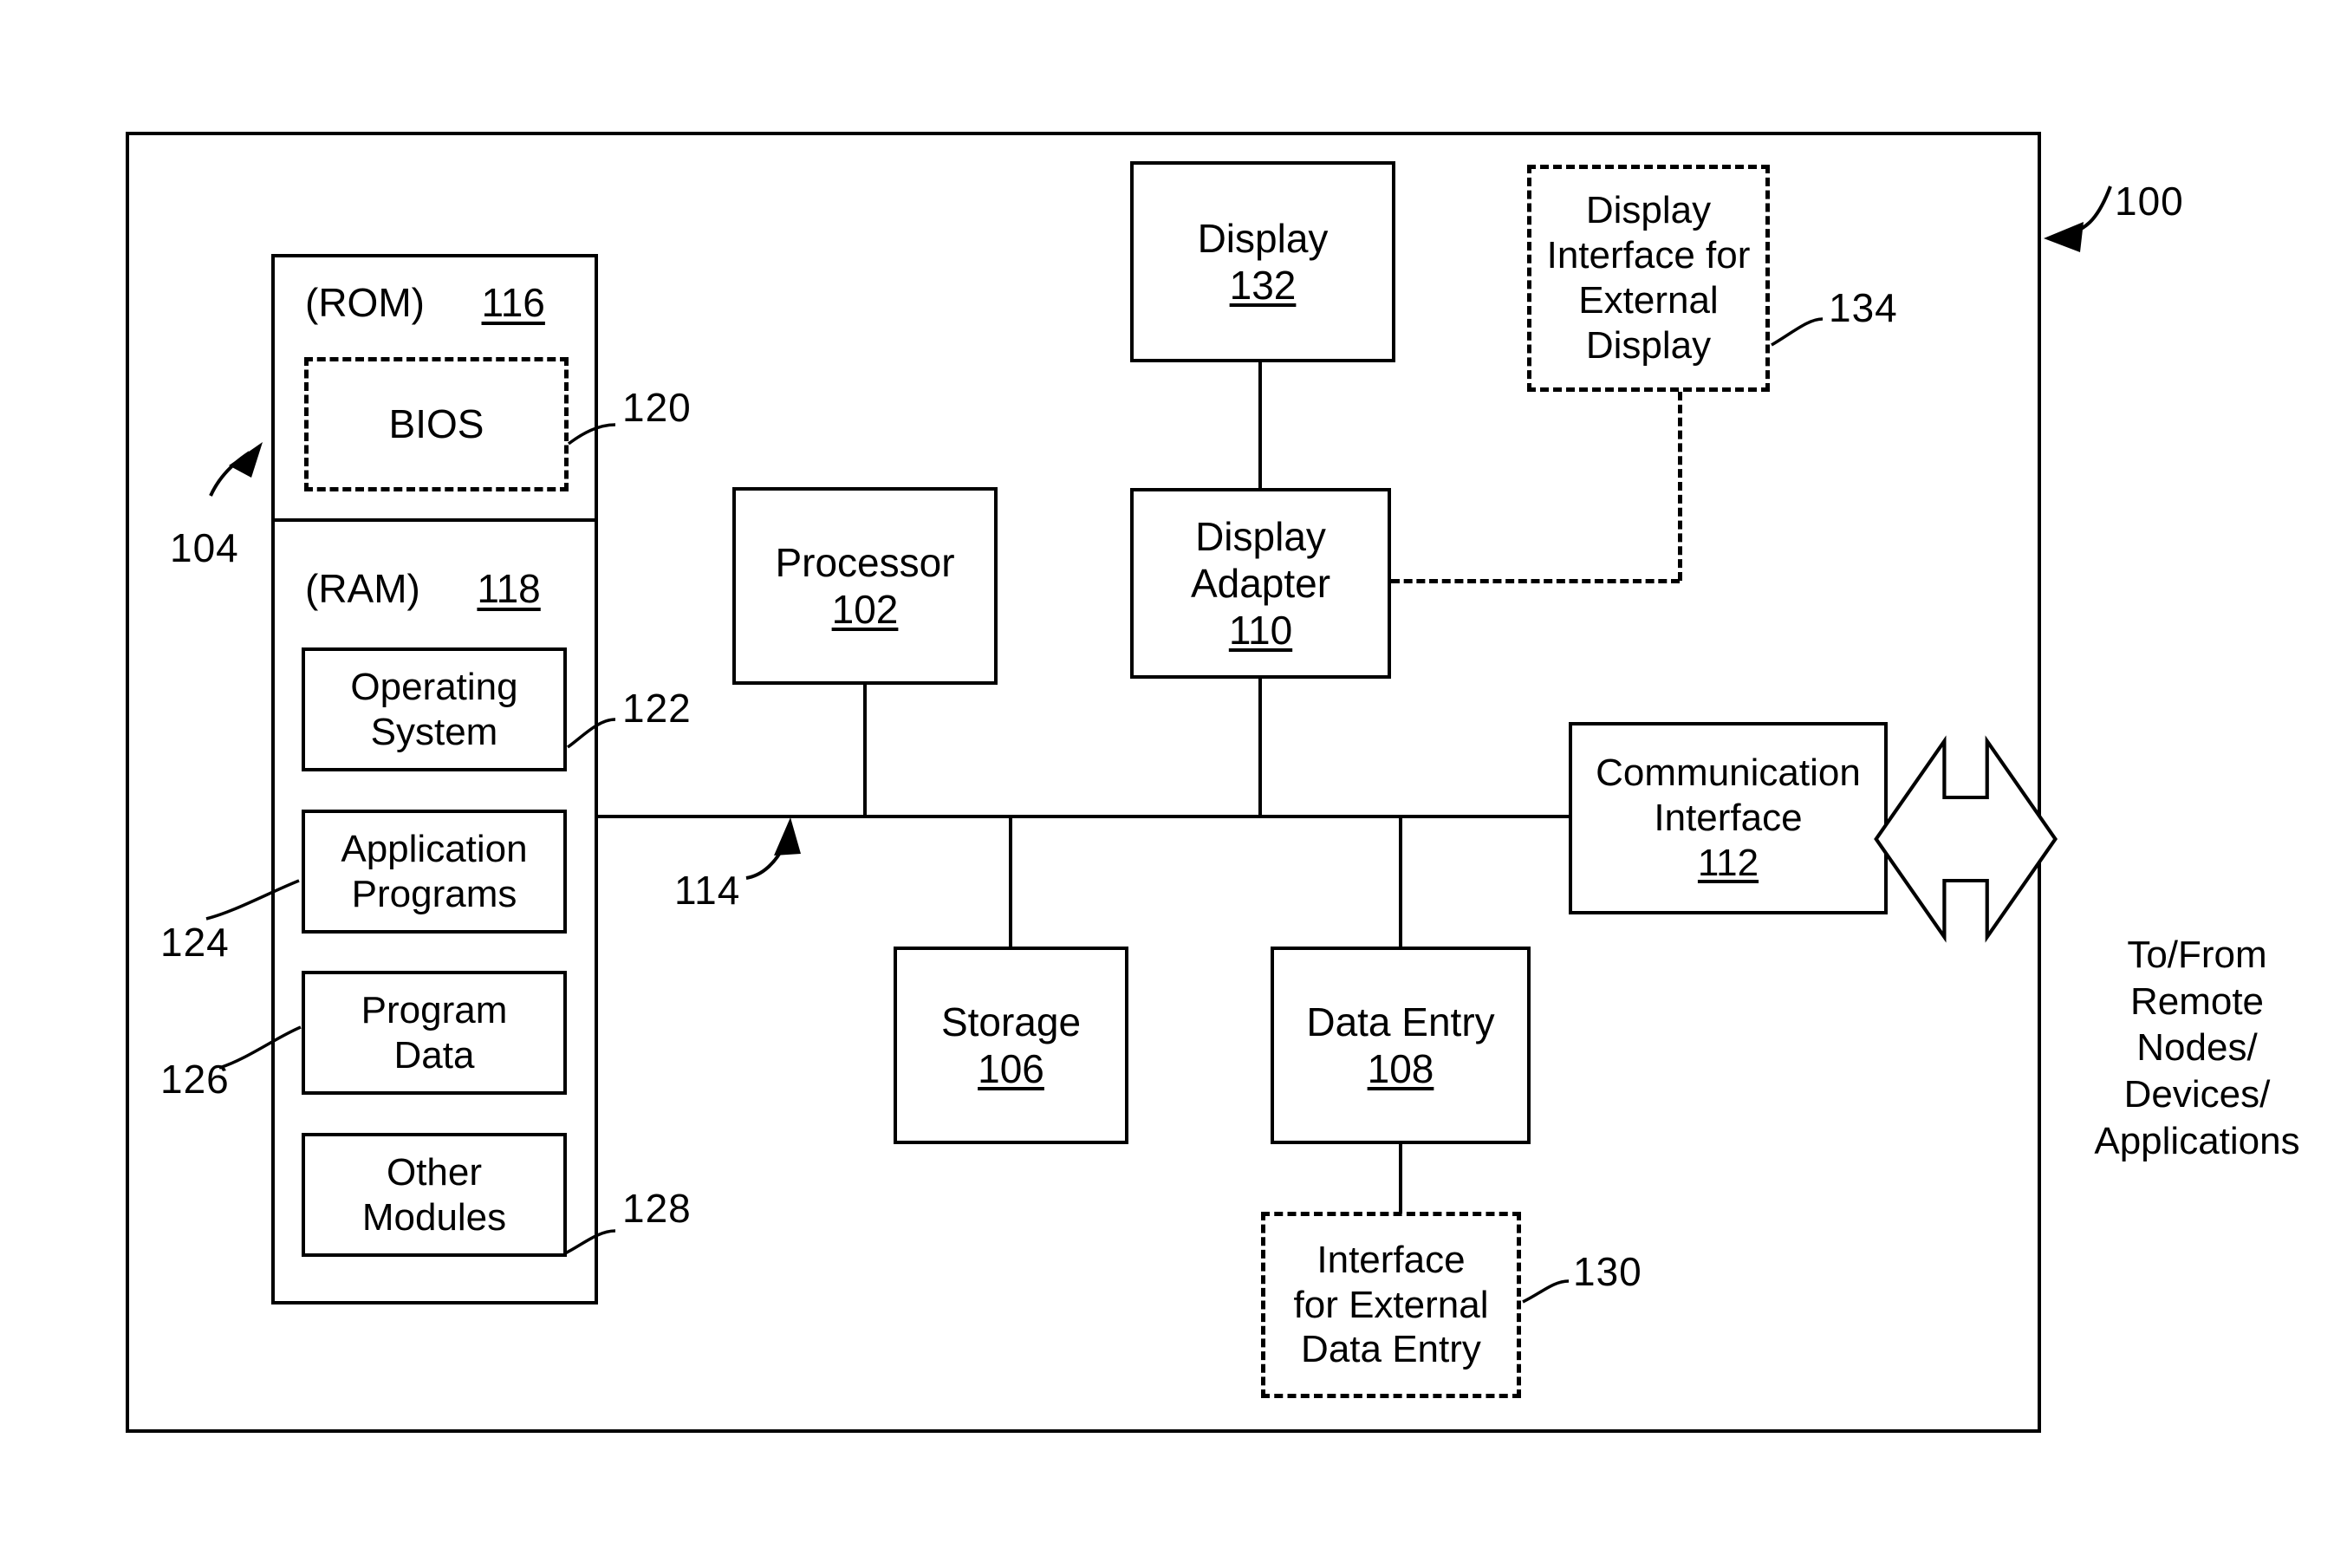 The image size is (2347, 1568). What do you see at coordinates (1262, 261) in the screenshot?
I see `display-block: Display 132` at bounding box center [1262, 261].